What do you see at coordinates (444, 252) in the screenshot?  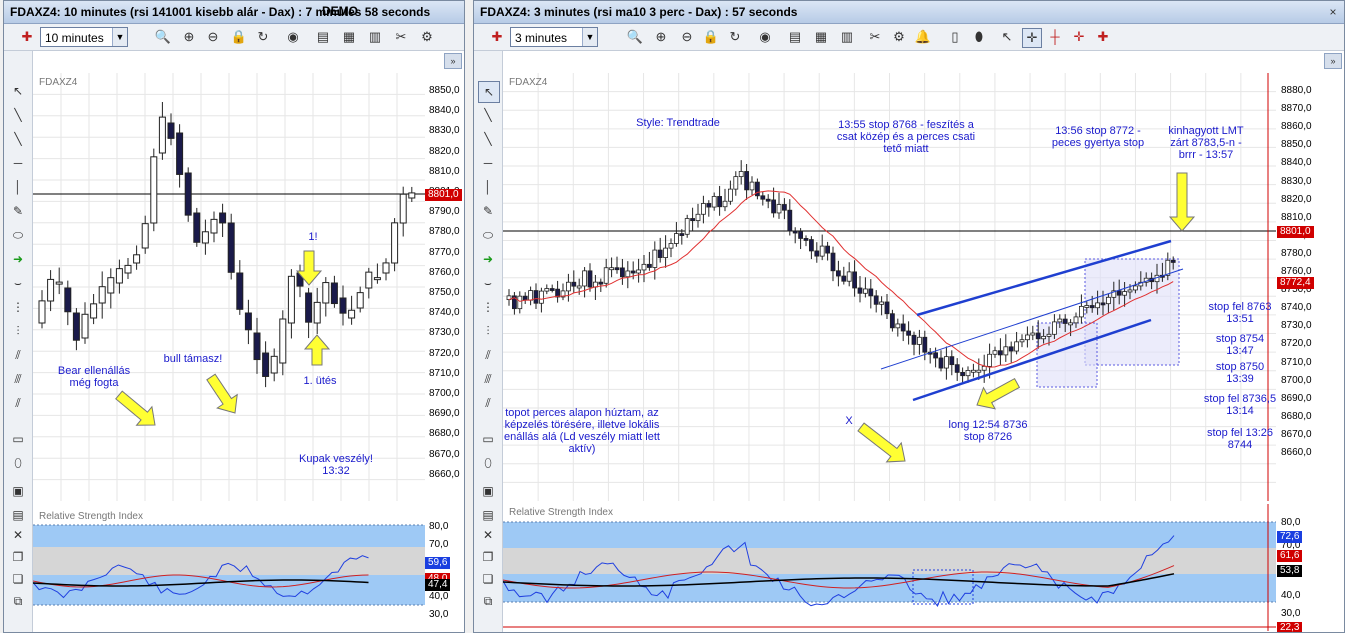 I see `price-tick-label: 8770,0` at bounding box center [444, 252].